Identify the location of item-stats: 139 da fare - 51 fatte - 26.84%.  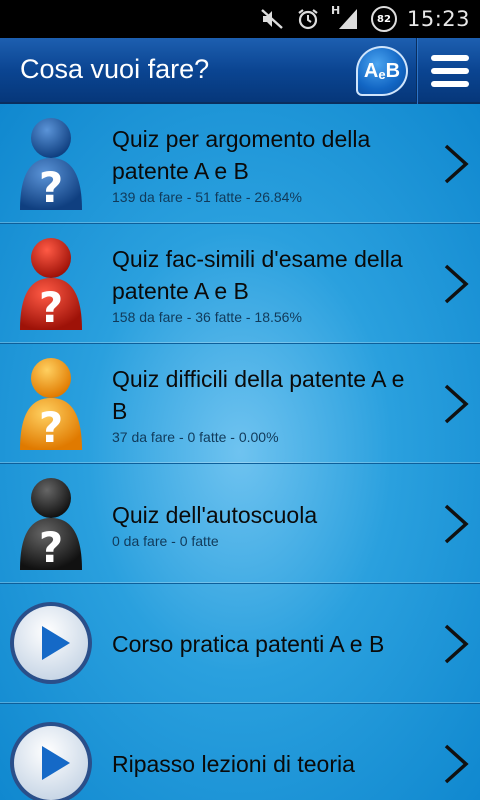
(207, 197).